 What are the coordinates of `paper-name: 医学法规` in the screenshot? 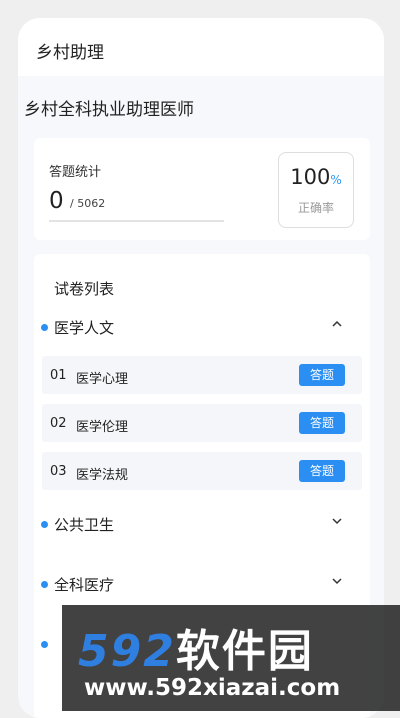 It's located at (102, 475).